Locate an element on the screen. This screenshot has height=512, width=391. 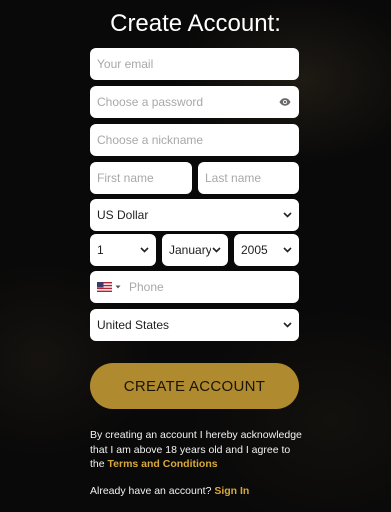
nickname-field is located at coordinates (194, 140).